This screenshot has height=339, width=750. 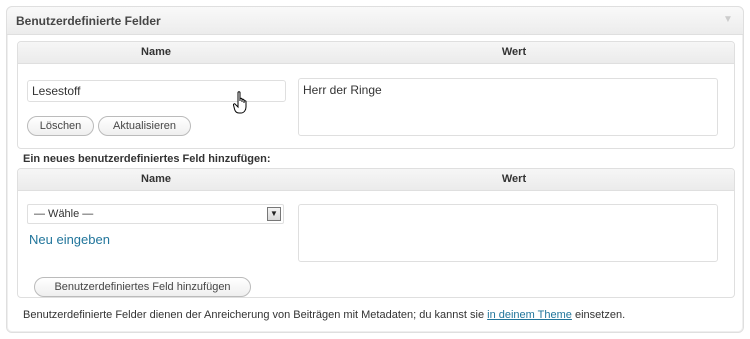 What do you see at coordinates (142, 287) in the screenshot?
I see `add-custom-field-button: Benutzerdefiniertes Feld hinzufügen` at bounding box center [142, 287].